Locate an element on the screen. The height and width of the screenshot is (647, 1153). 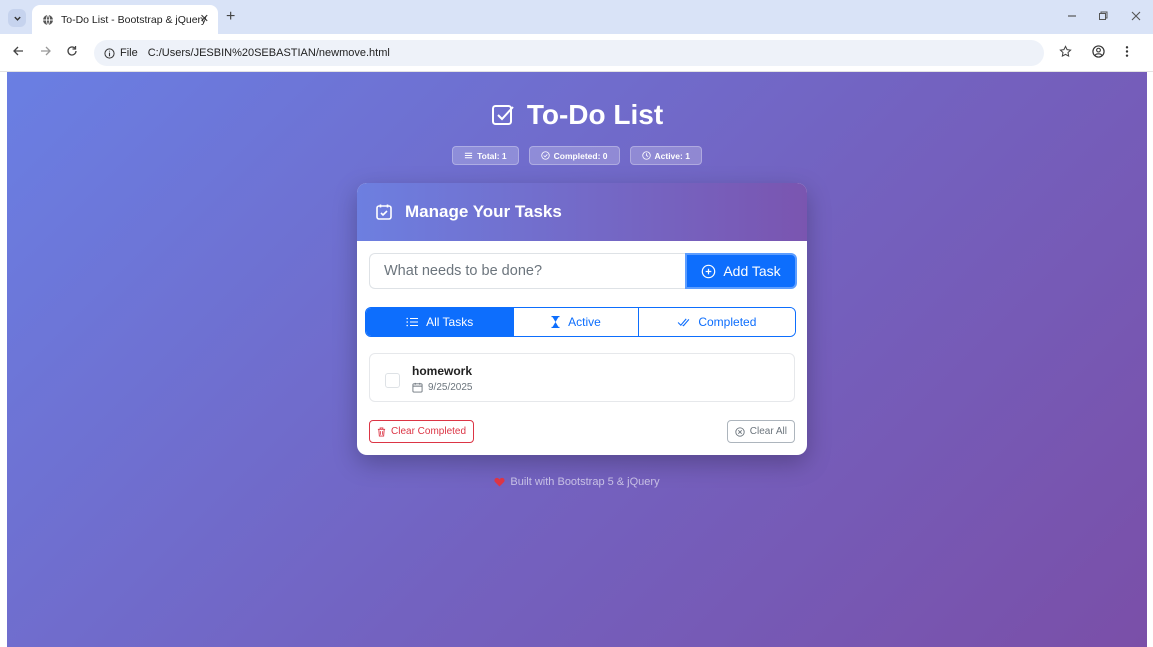
active-badge: Active: 1 is located at coordinates (665, 155).